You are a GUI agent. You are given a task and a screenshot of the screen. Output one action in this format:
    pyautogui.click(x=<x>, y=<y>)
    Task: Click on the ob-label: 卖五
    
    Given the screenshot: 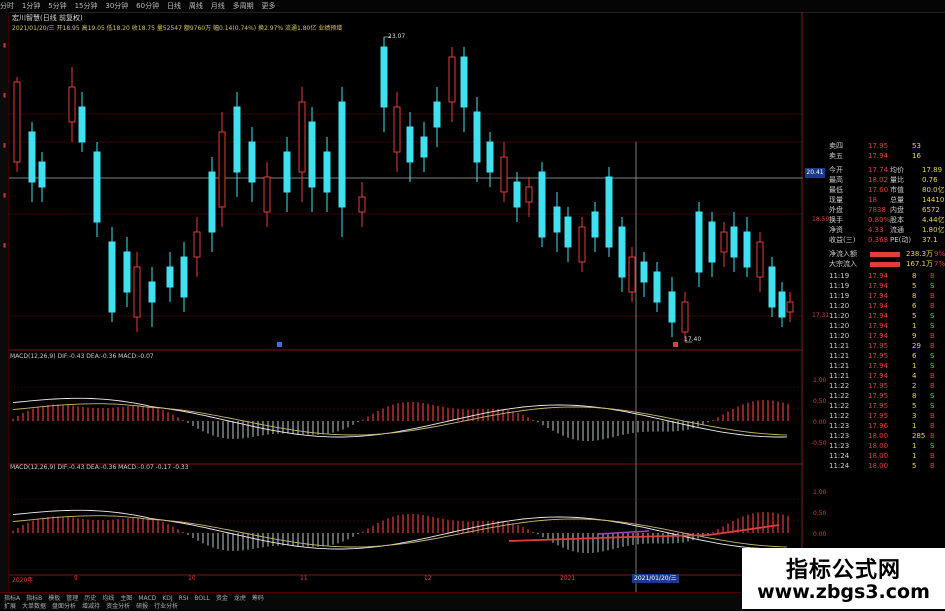 What is the action you would take?
    pyautogui.click(x=836, y=156)
    